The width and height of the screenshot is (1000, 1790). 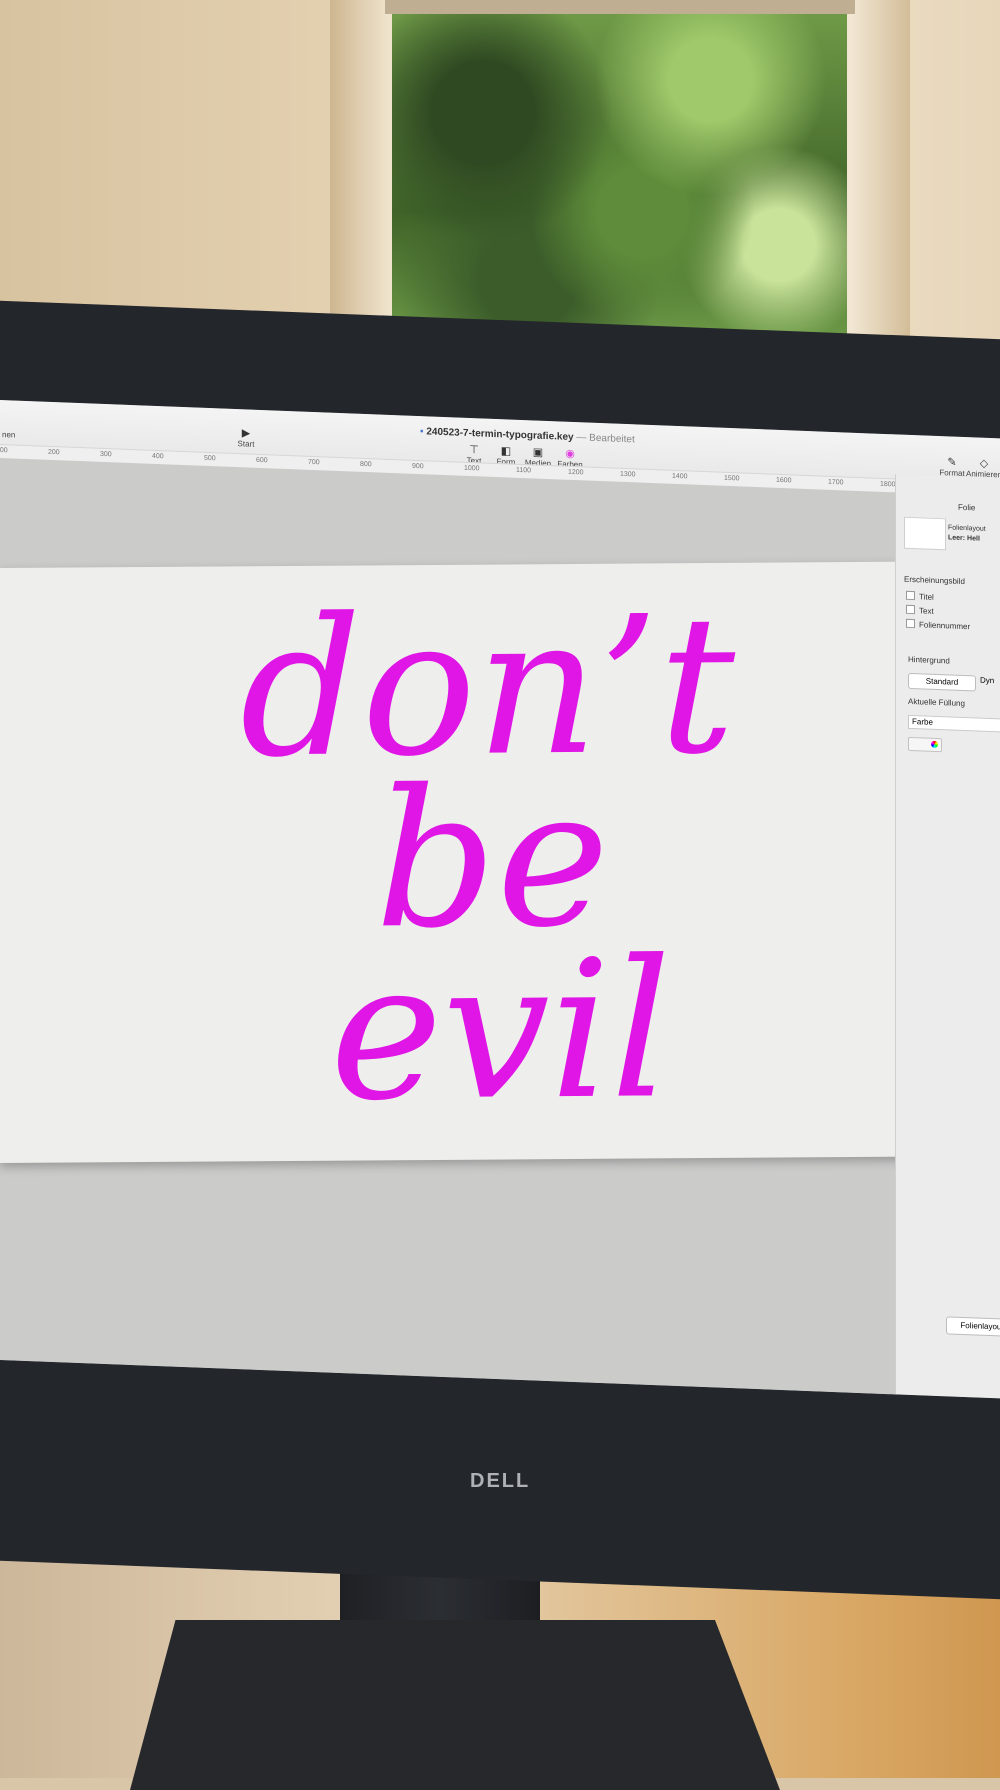 What do you see at coordinates (926, 611) in the screenshot?
I see `option-text-label: Text` at bounding box center [926, 611].